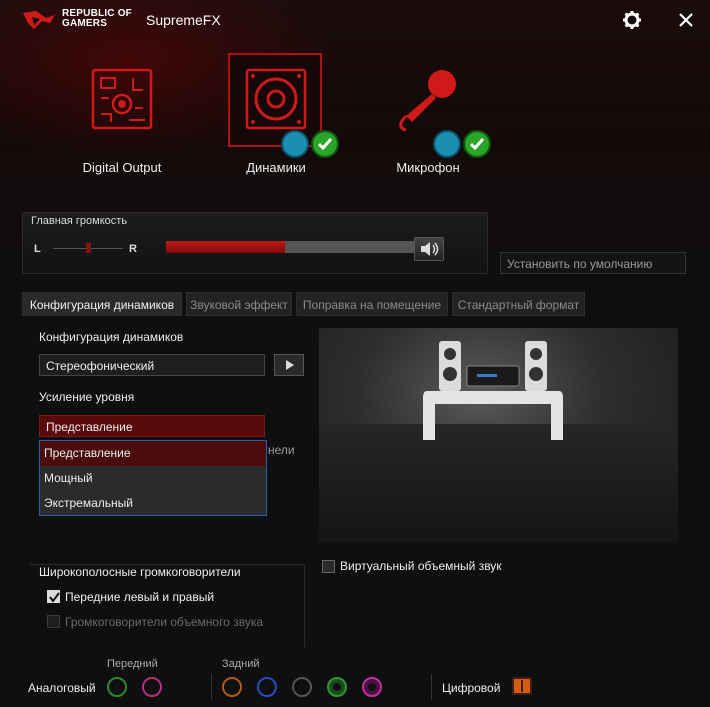  I want to click on rear-jack-green, so click(337, 687).